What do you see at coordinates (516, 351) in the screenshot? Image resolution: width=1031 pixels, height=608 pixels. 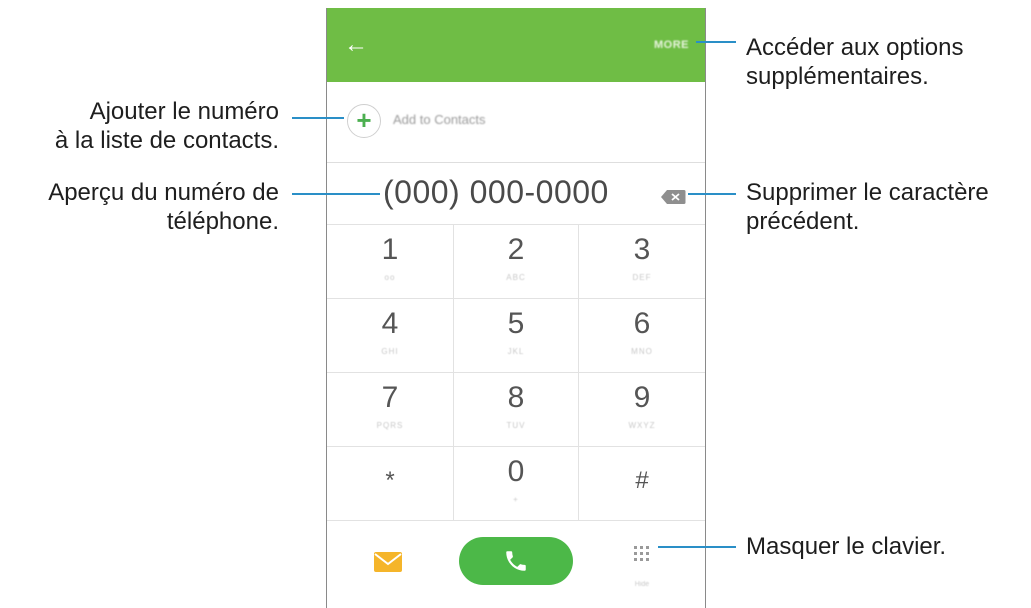 I see `key-letters: JKL` at bounding box center [516, 351].